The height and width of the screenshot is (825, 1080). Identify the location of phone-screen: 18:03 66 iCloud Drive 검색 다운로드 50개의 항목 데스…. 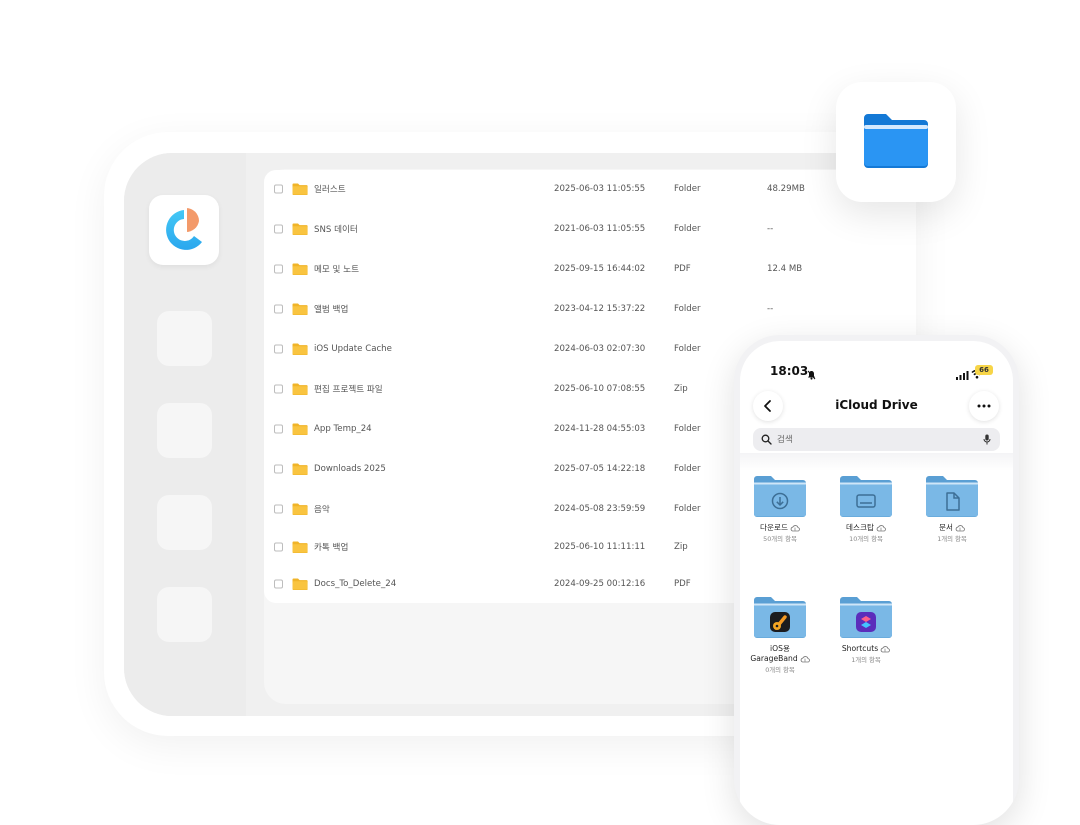
(876, 583).